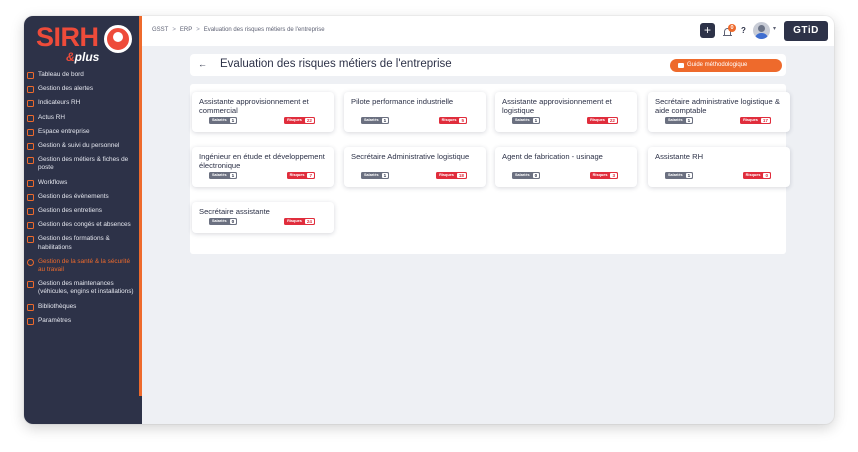  Describe the element at coordinates (83, 307) in the screenshot. I see `sidebar-item-libraries: Bibliothèques` at that location.